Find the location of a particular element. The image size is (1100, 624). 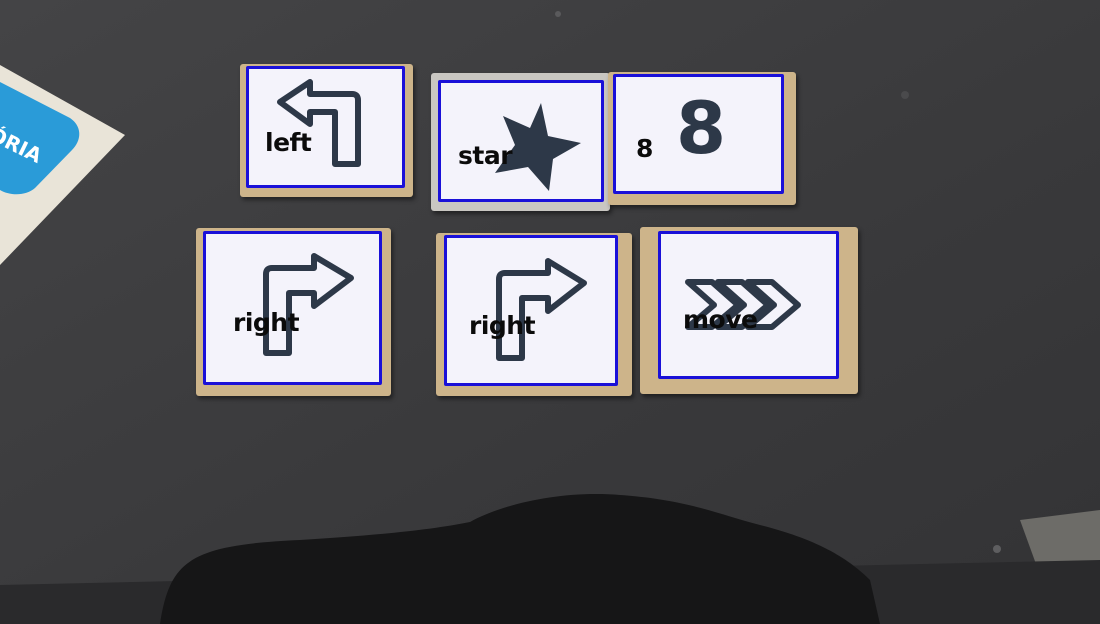

tile-label: 8 is located at coordinates (644, 148).